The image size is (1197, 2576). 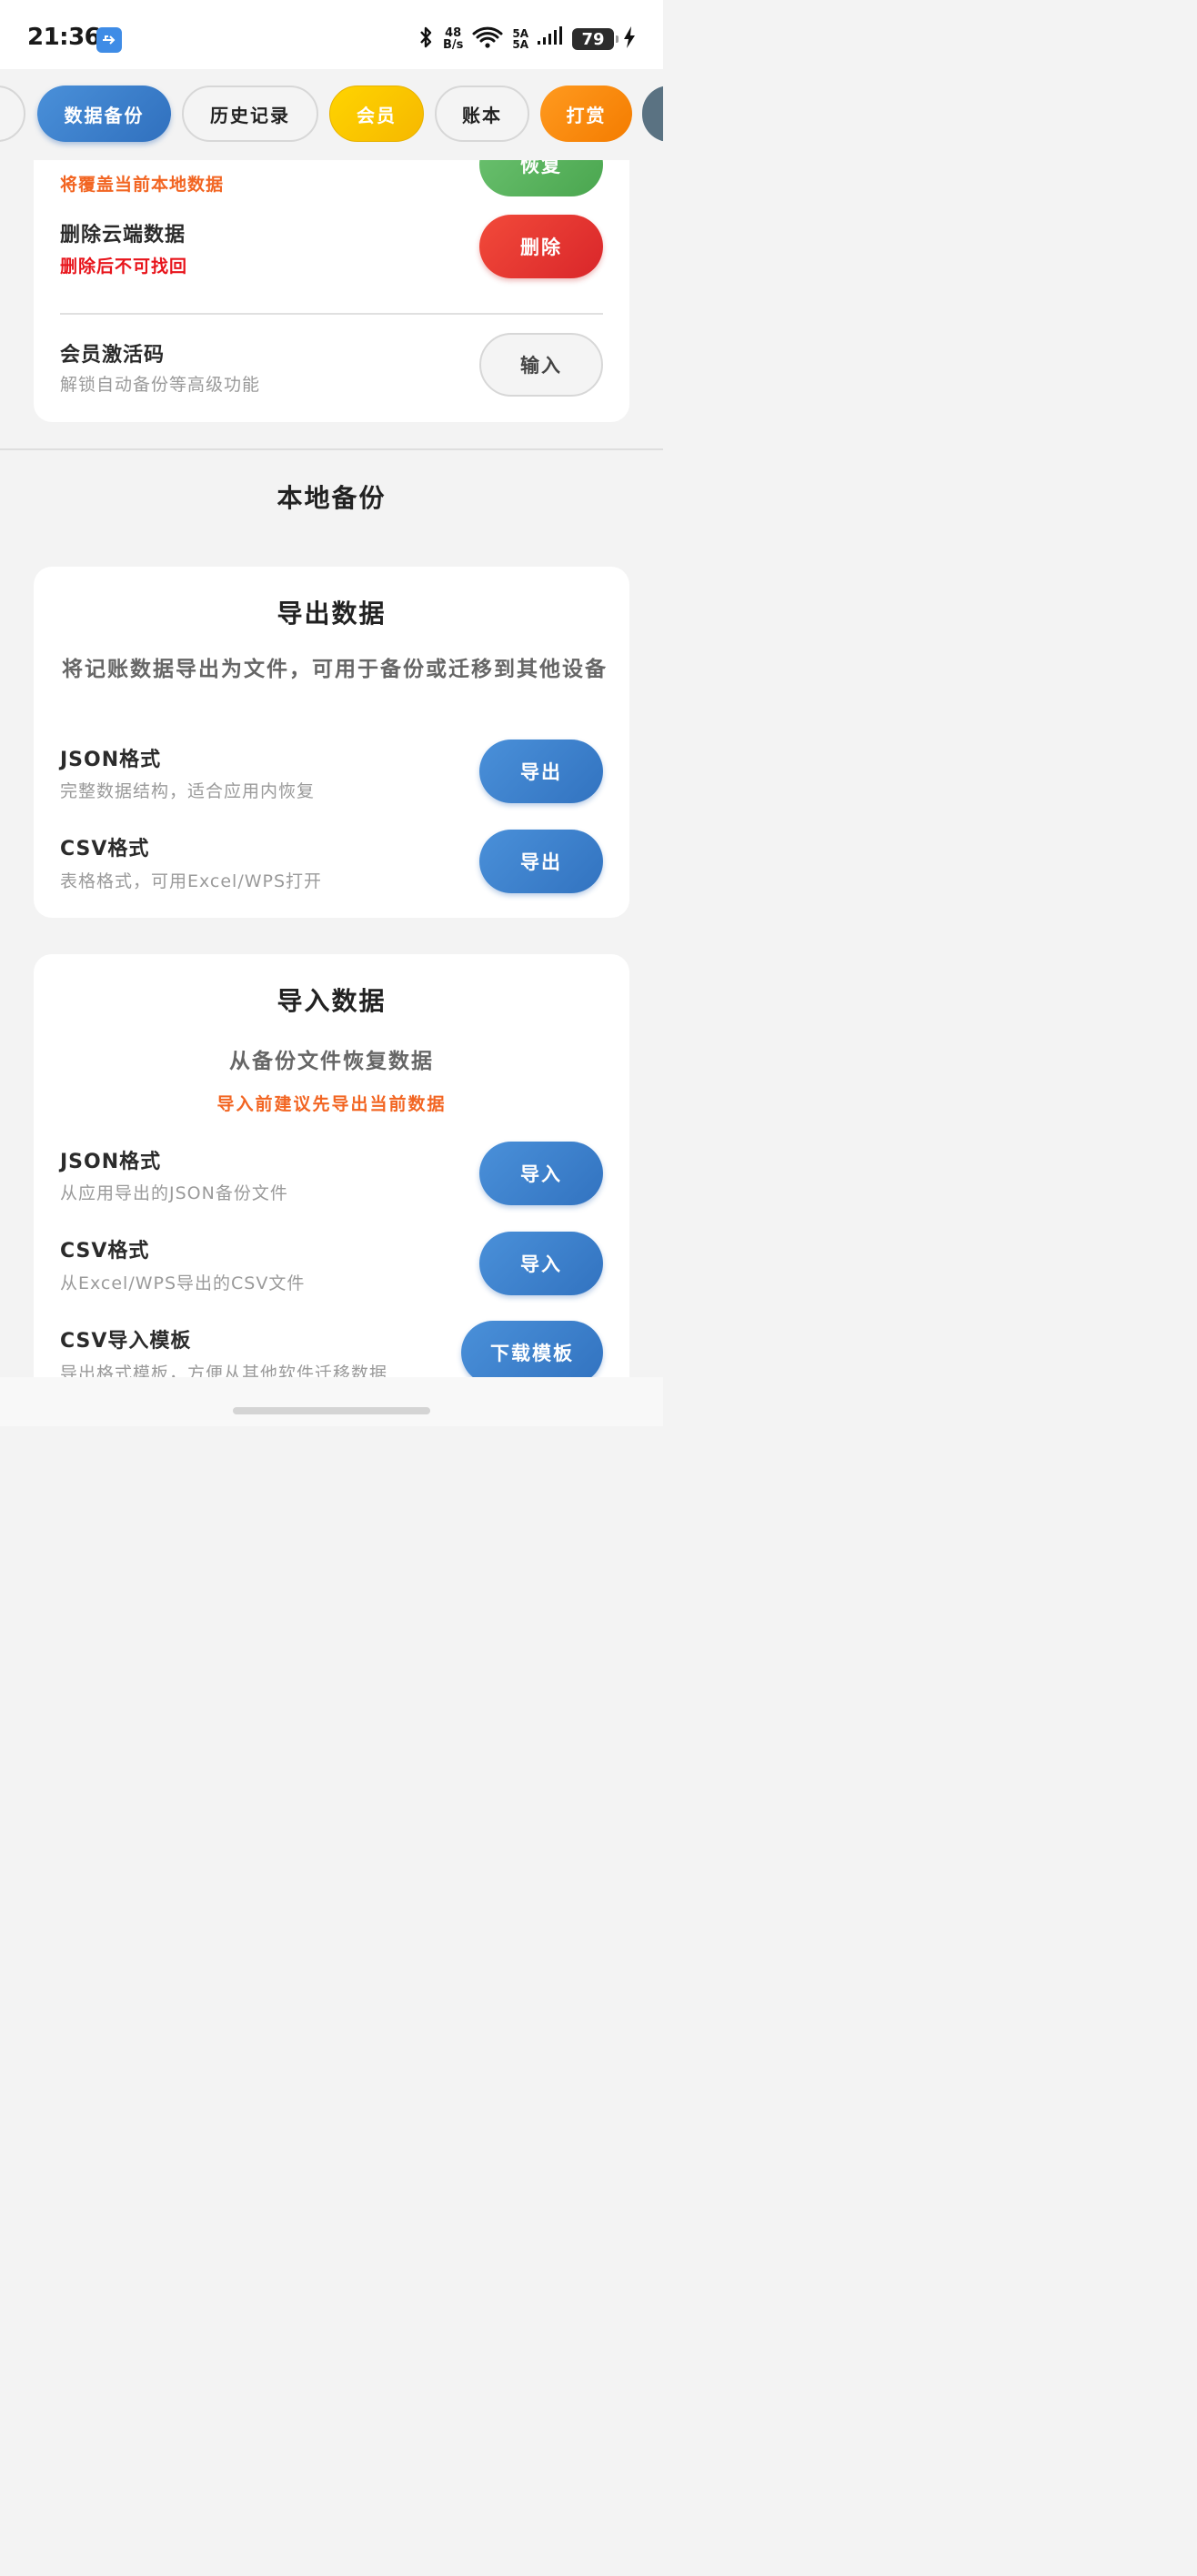 What do you see at coordinates (331, 1061) in the screenshot?
I see `import-description: 从备份文件恢复数据` at bounding box center [331, 1061].